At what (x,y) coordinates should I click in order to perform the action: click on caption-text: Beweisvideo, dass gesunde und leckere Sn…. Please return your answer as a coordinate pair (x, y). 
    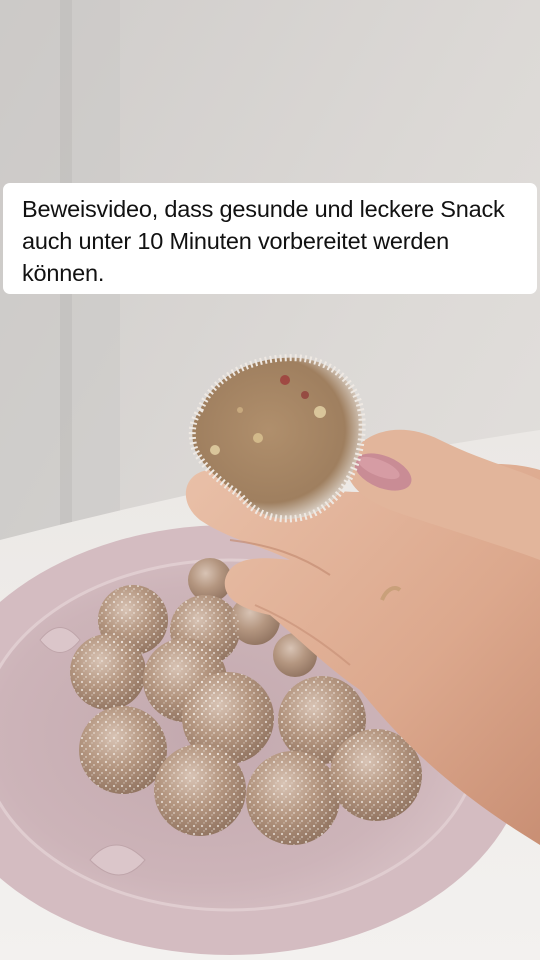
    Looking at the image, I should click on (263, 241).